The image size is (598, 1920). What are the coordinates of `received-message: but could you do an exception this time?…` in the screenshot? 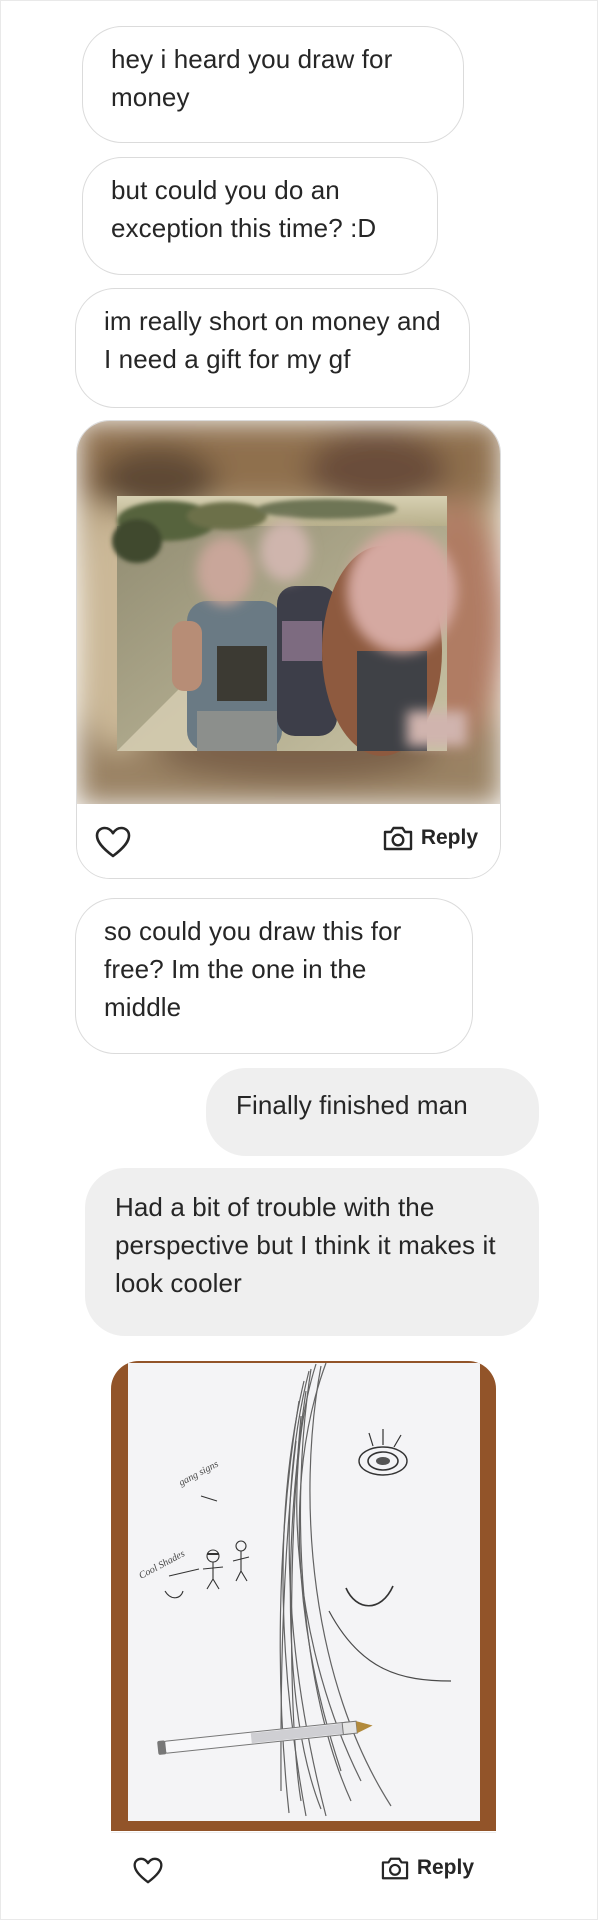 It's located at (260, 216).